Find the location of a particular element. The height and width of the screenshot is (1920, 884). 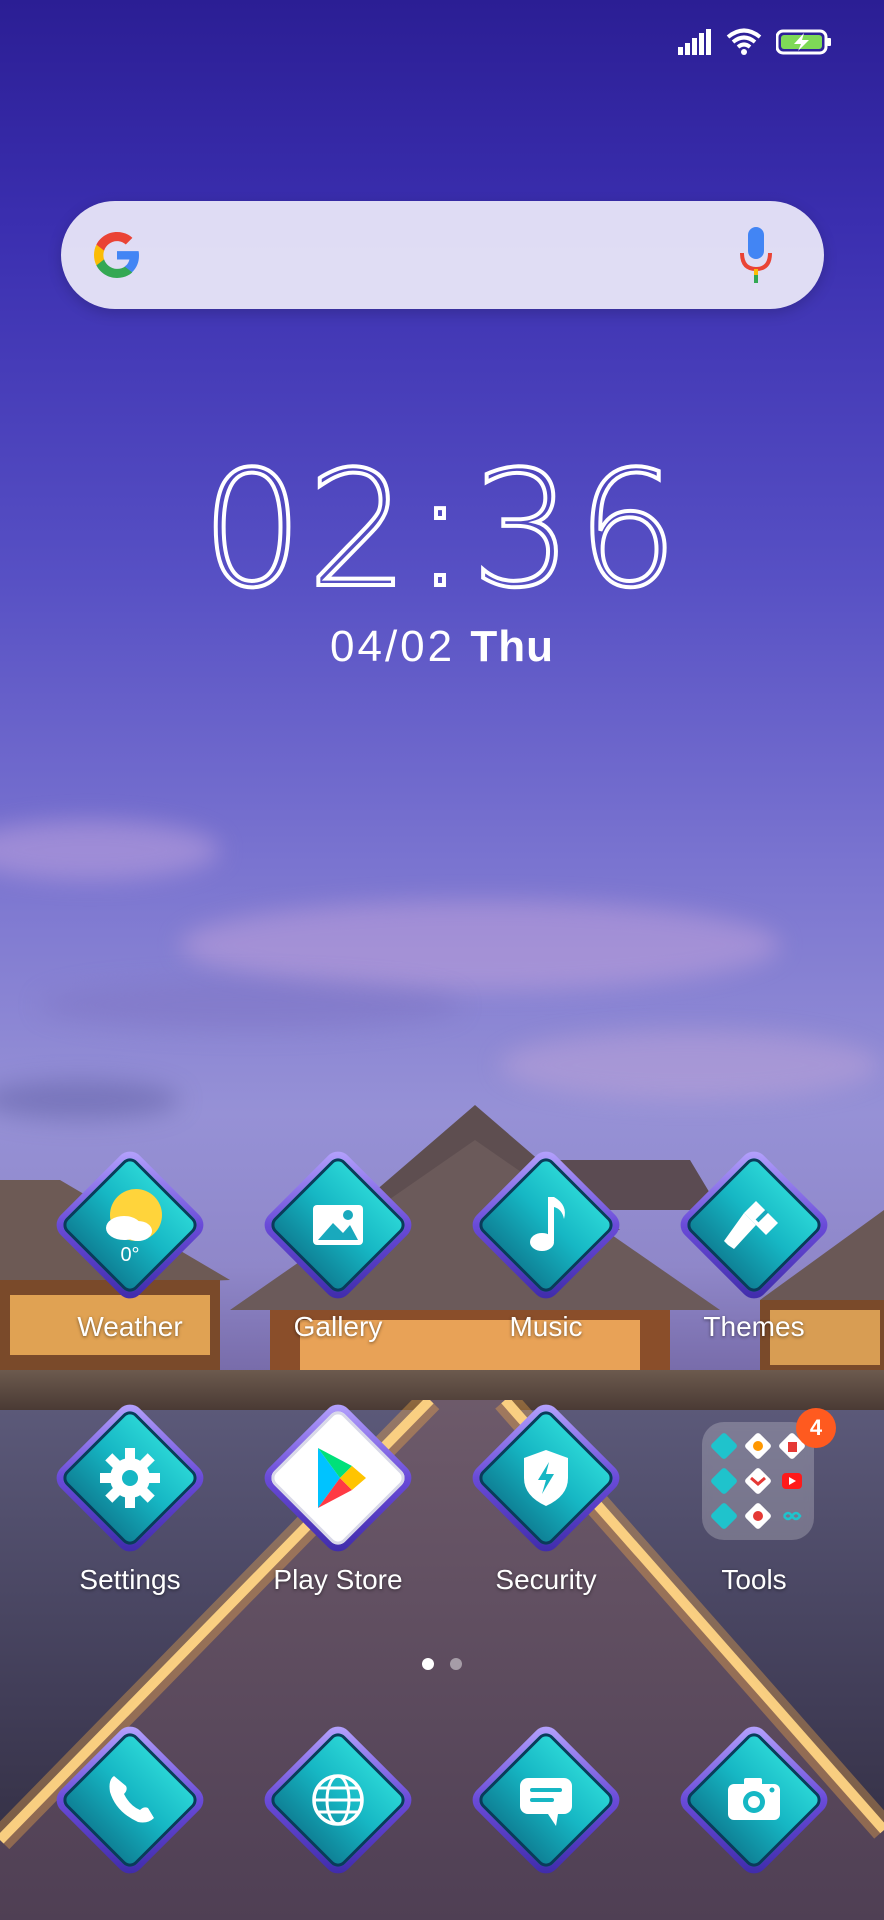

folder-mini-icons is located at coordinates (758, 1481).